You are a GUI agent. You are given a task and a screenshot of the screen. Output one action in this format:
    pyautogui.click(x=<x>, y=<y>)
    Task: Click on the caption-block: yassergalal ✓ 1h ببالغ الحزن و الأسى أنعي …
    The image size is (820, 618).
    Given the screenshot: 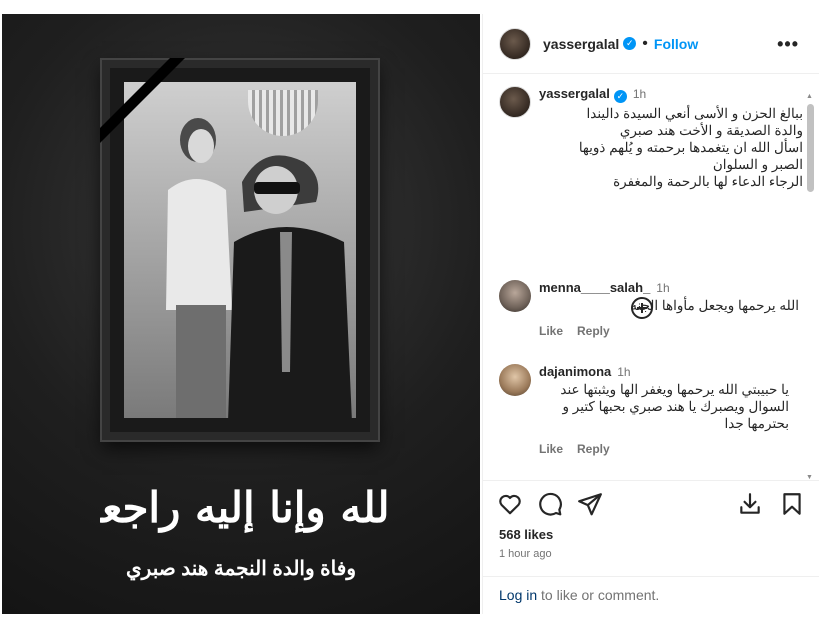 What is the action you would take?
    pyautogui.click(x=651, y=151)
    